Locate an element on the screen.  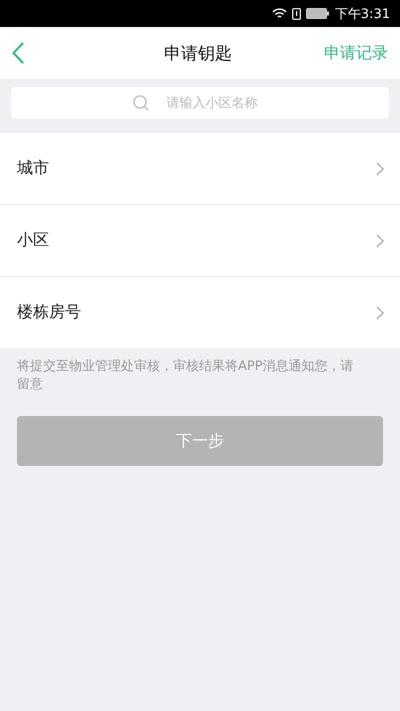
battery-icon is located at coordinates (318, 13).